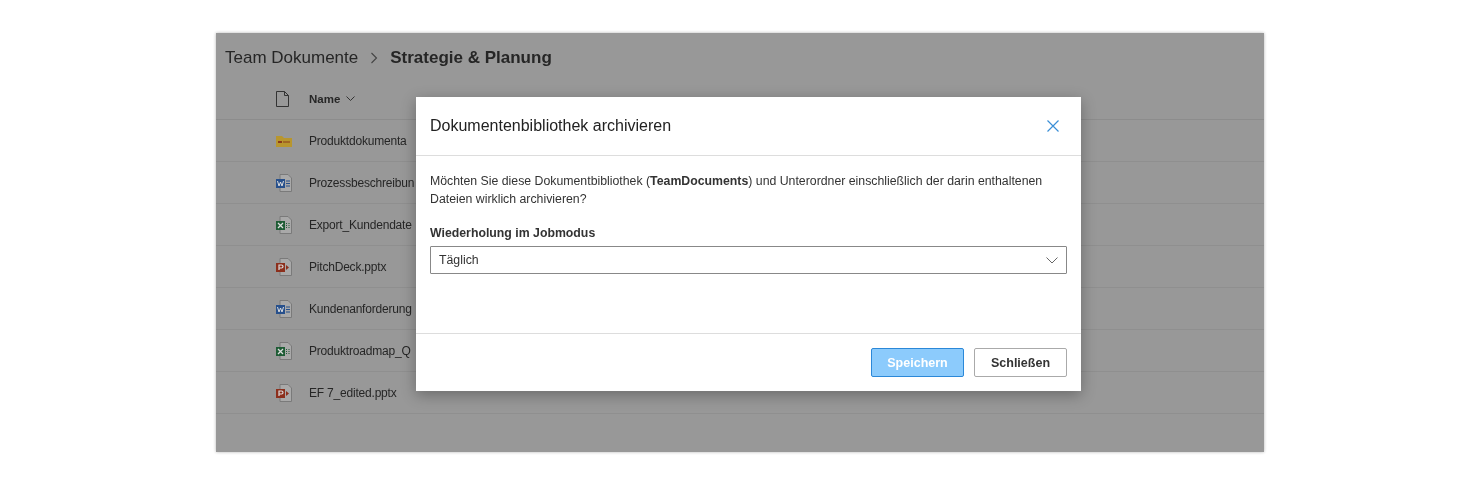 The image size is (1480, 486). What do you see at coordinates (360, 350) in the screenshot?
I see `file-name: Produktroadmap_Q` at bounding box center [360, 350].